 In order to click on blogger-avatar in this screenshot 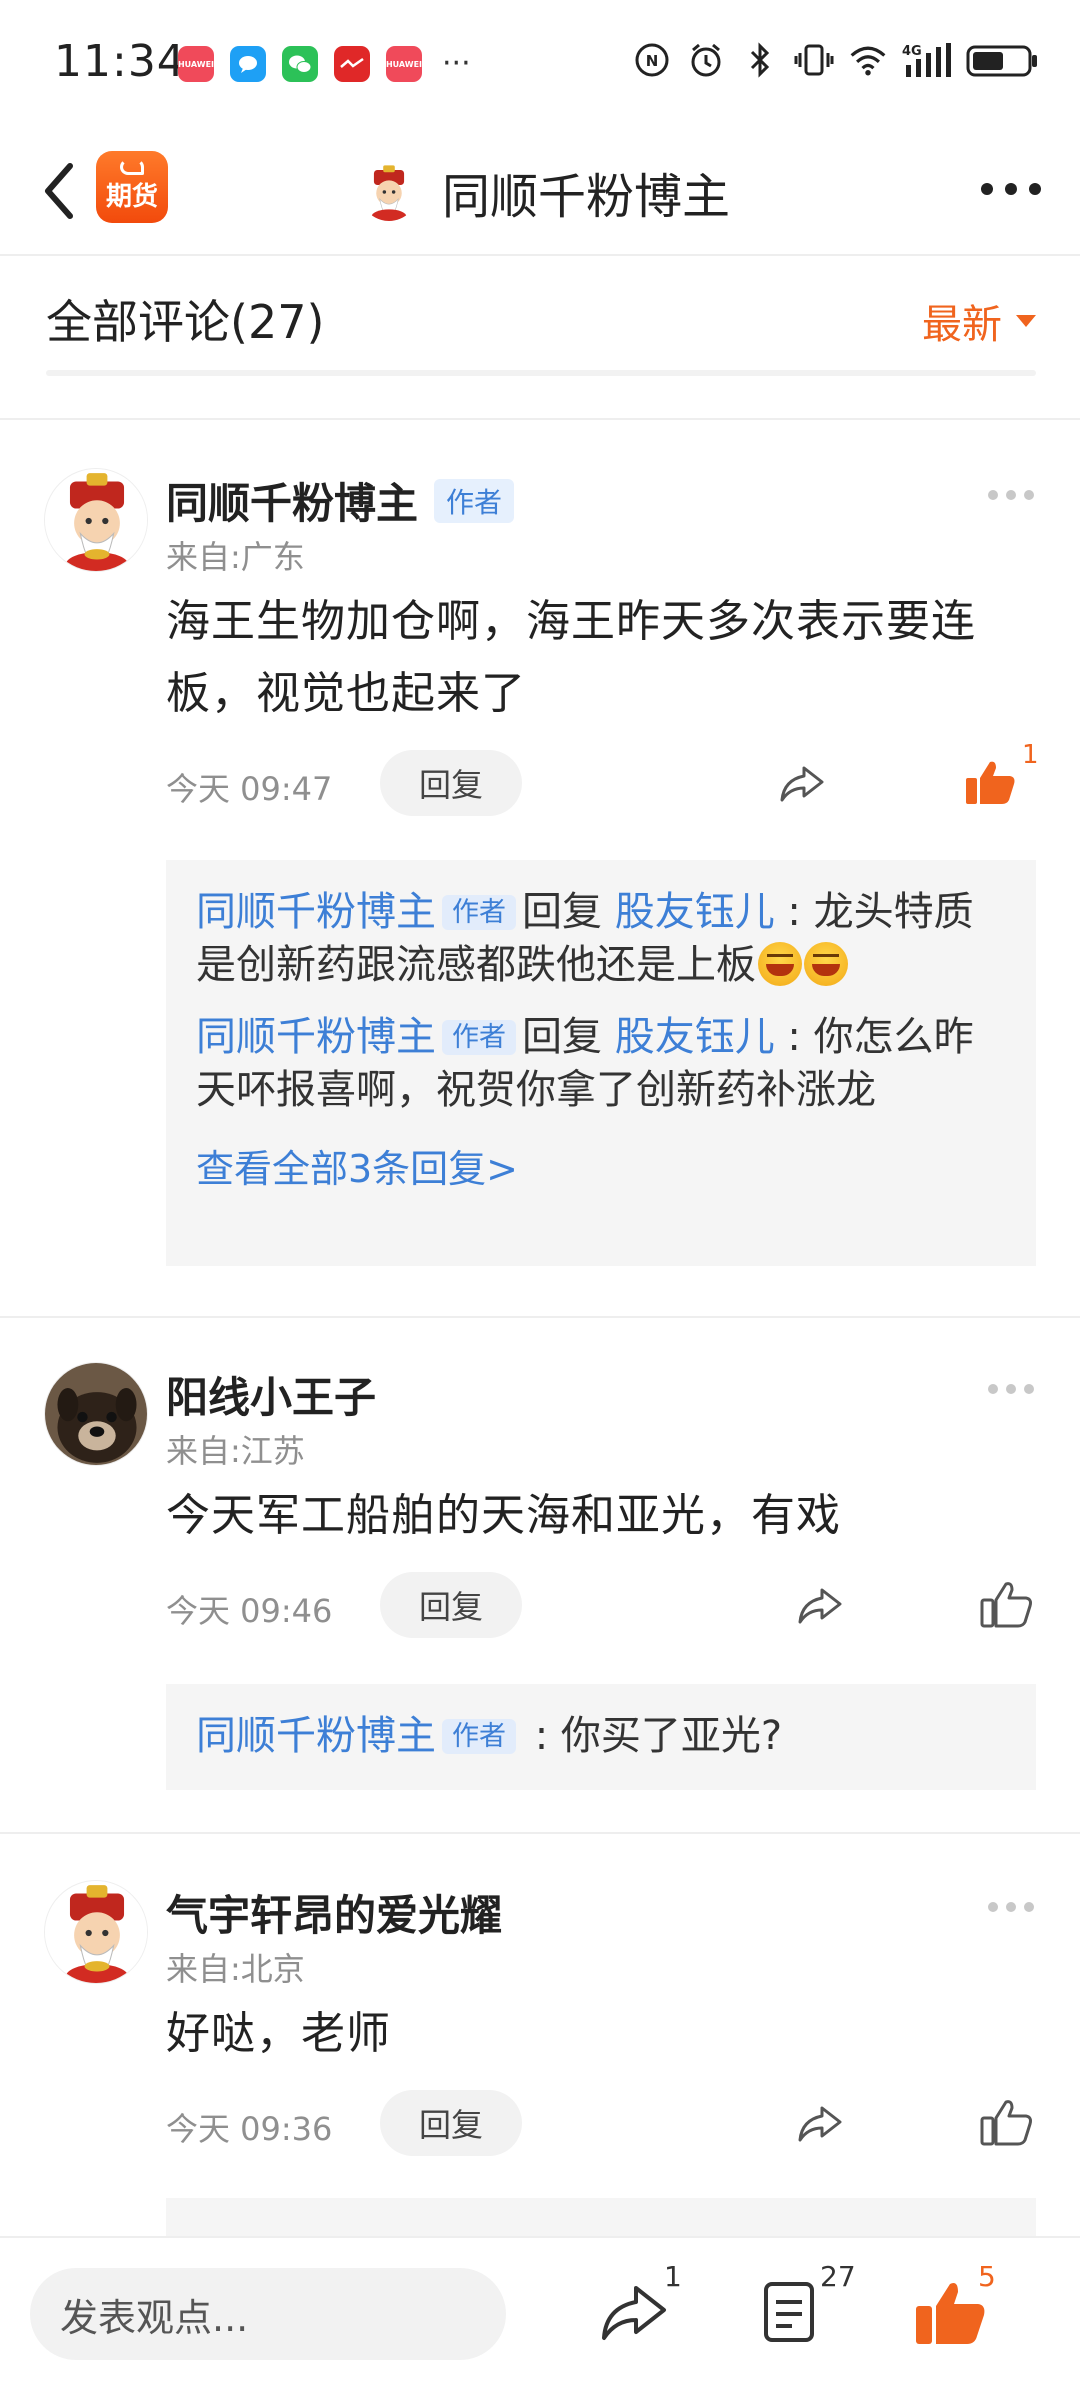, I will do `click(389, 192)`.